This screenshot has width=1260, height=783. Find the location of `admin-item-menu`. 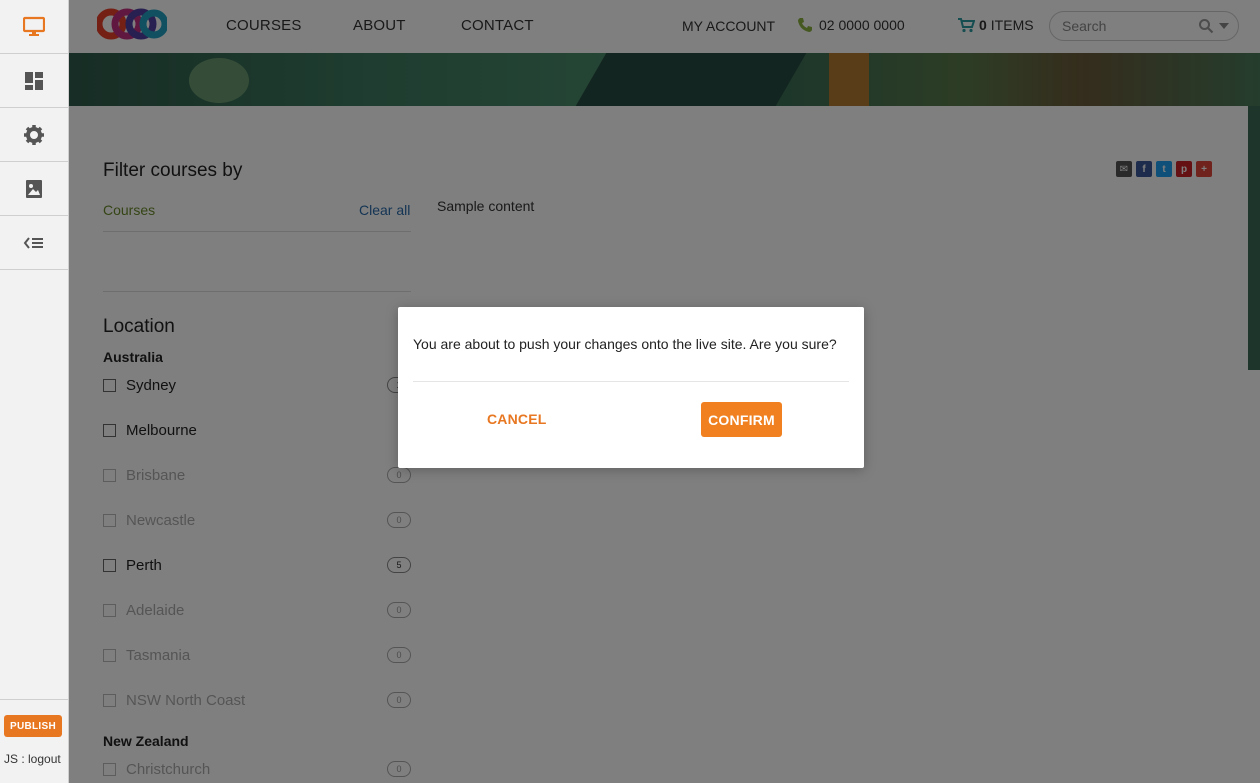

admin-item-menu is located at coordinates (34, 243).